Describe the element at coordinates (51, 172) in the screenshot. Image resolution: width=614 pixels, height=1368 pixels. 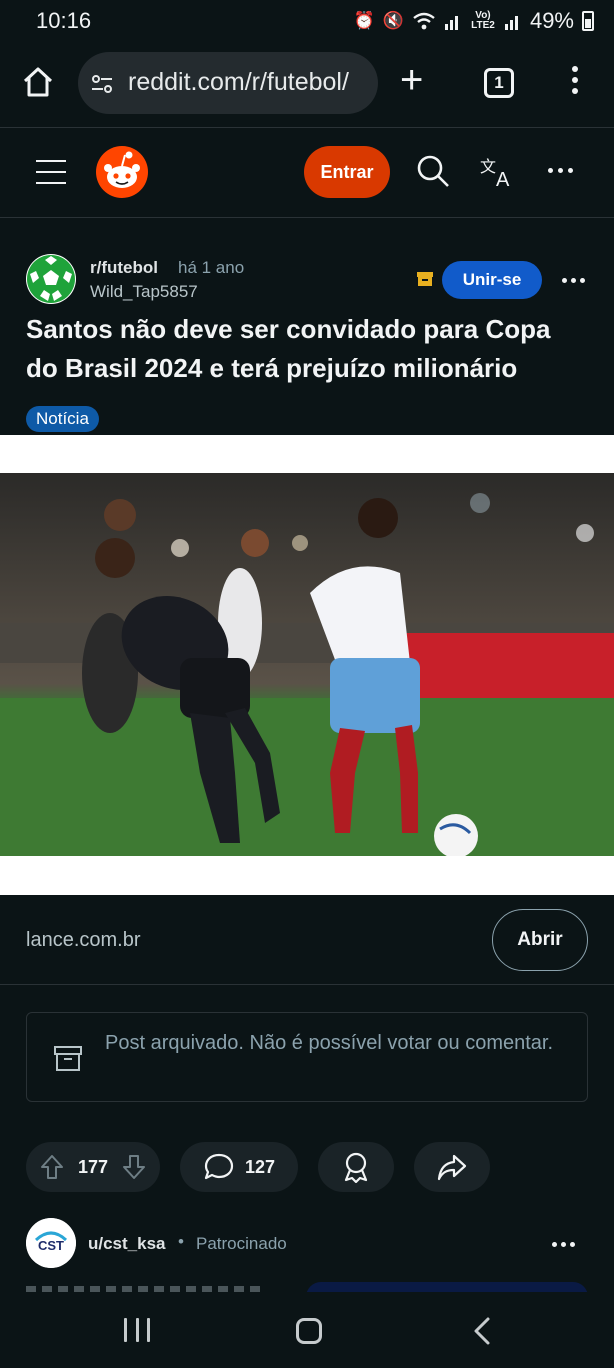
I see `menu-icon` at that location.